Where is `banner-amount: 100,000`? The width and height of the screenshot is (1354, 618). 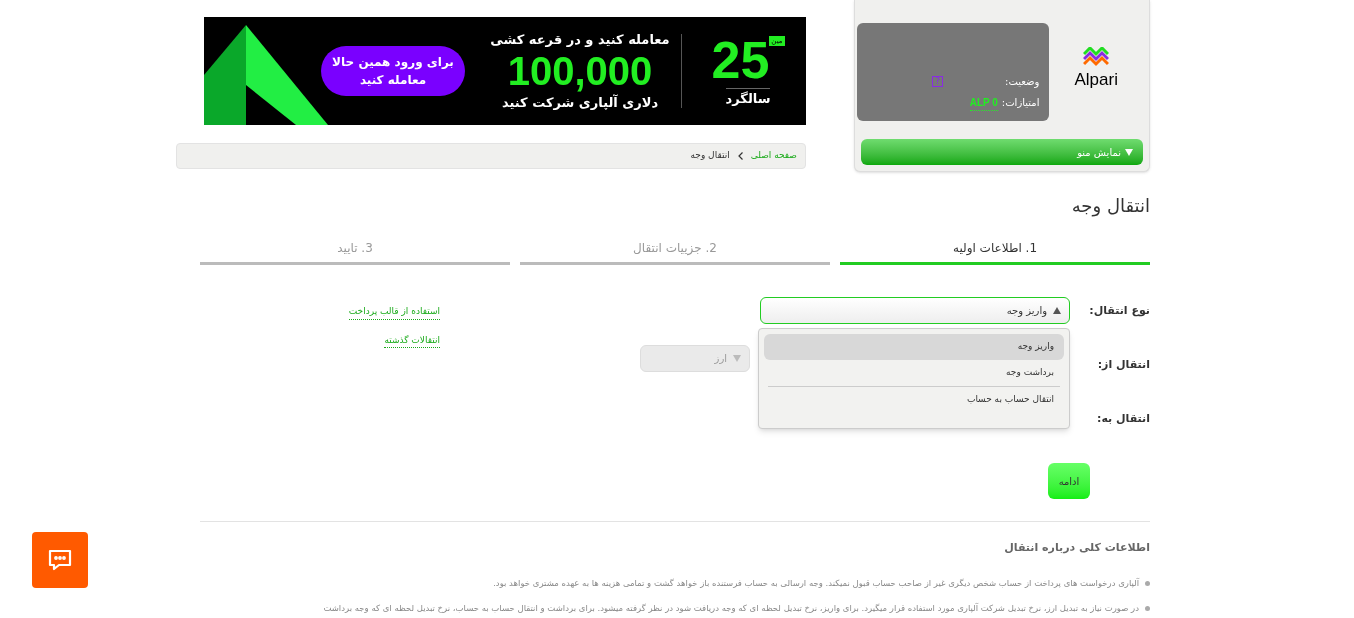 banner-amount: 100,000 is located at coordinates (580, 71).